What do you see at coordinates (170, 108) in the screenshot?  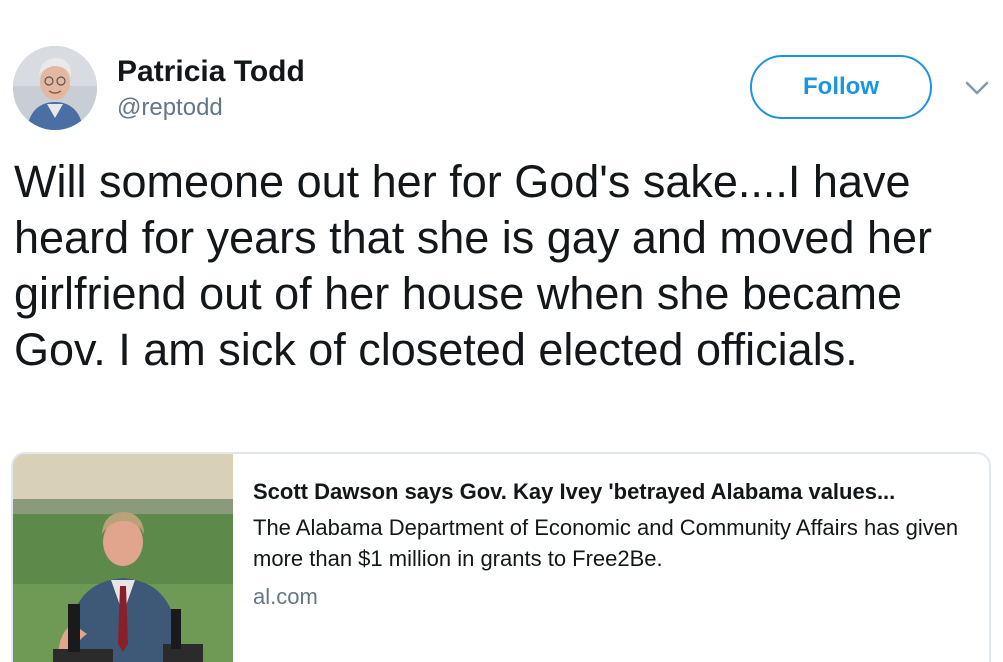 I see `author-handle: @reptodd` at bounding box center [170, 108].